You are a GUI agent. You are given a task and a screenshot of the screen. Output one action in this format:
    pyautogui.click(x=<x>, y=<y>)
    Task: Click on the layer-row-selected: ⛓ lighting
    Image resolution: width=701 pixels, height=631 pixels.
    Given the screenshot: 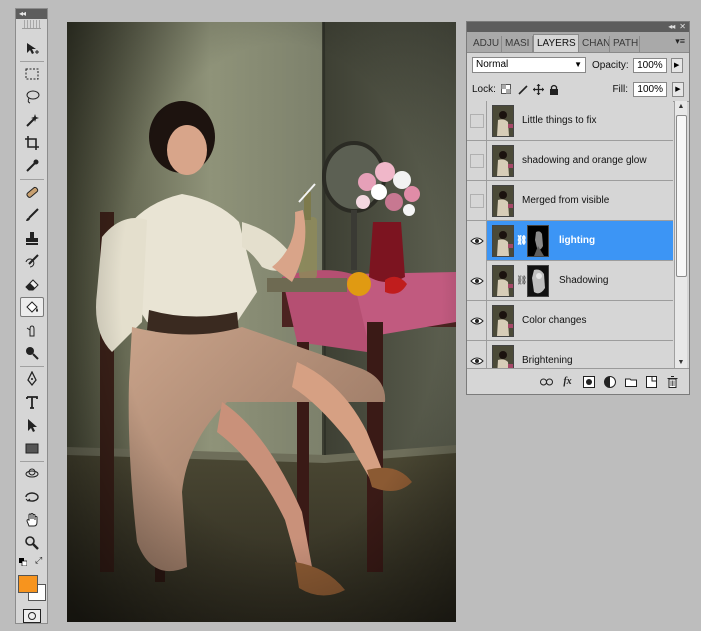 What is the action you would take?
    pyautogui.click(x=570, y=240)
    